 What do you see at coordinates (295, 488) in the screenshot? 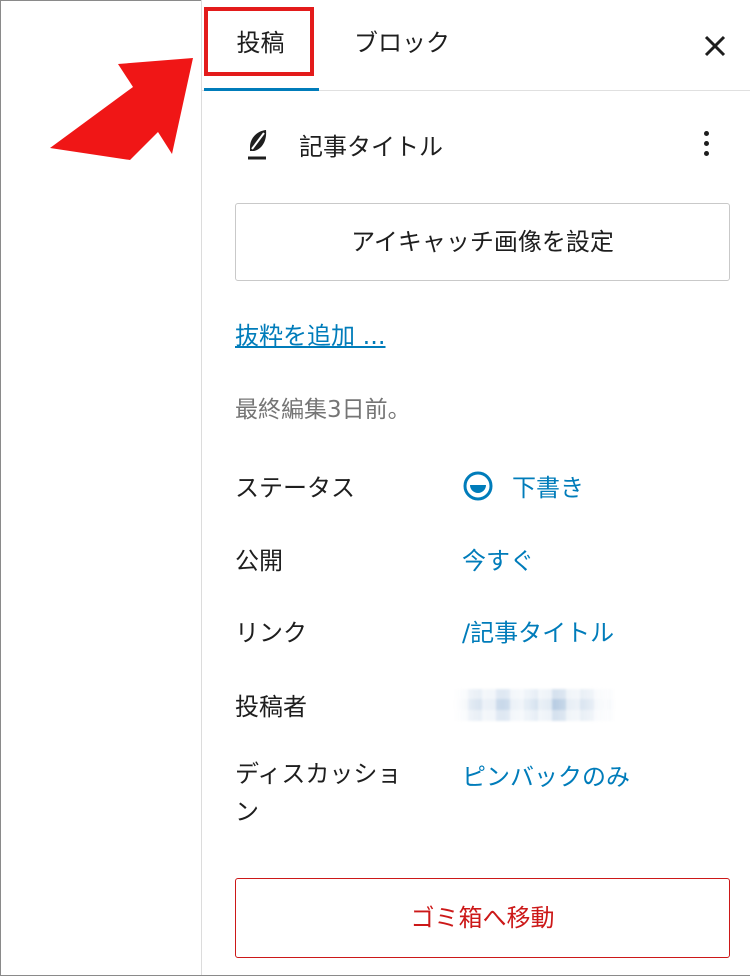
I see `status-label: ステータス` at bounding box center [295, 488].